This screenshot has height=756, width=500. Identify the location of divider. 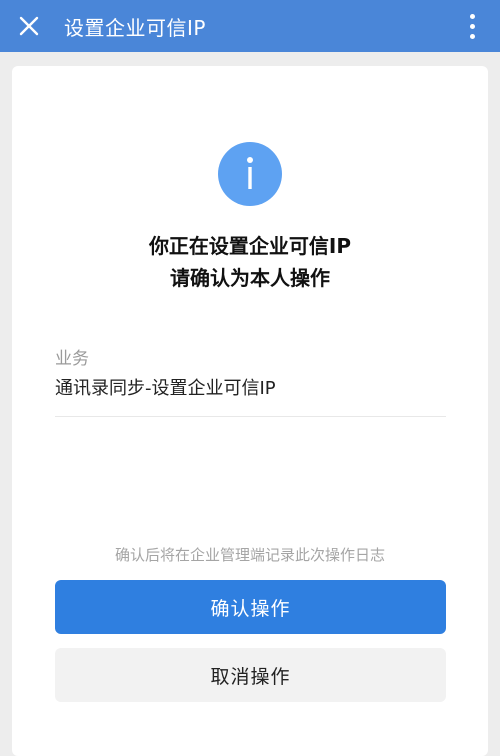
(250, 416).